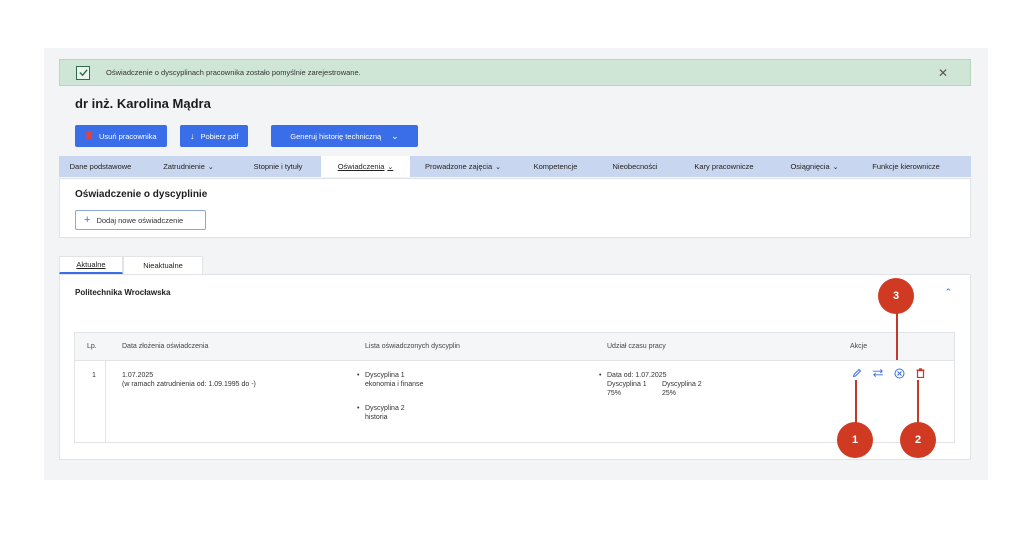 This screenshot has height=533, width=1024. I want to click on row-disc1-name: Dyscyplina 1, so click(385, 375).